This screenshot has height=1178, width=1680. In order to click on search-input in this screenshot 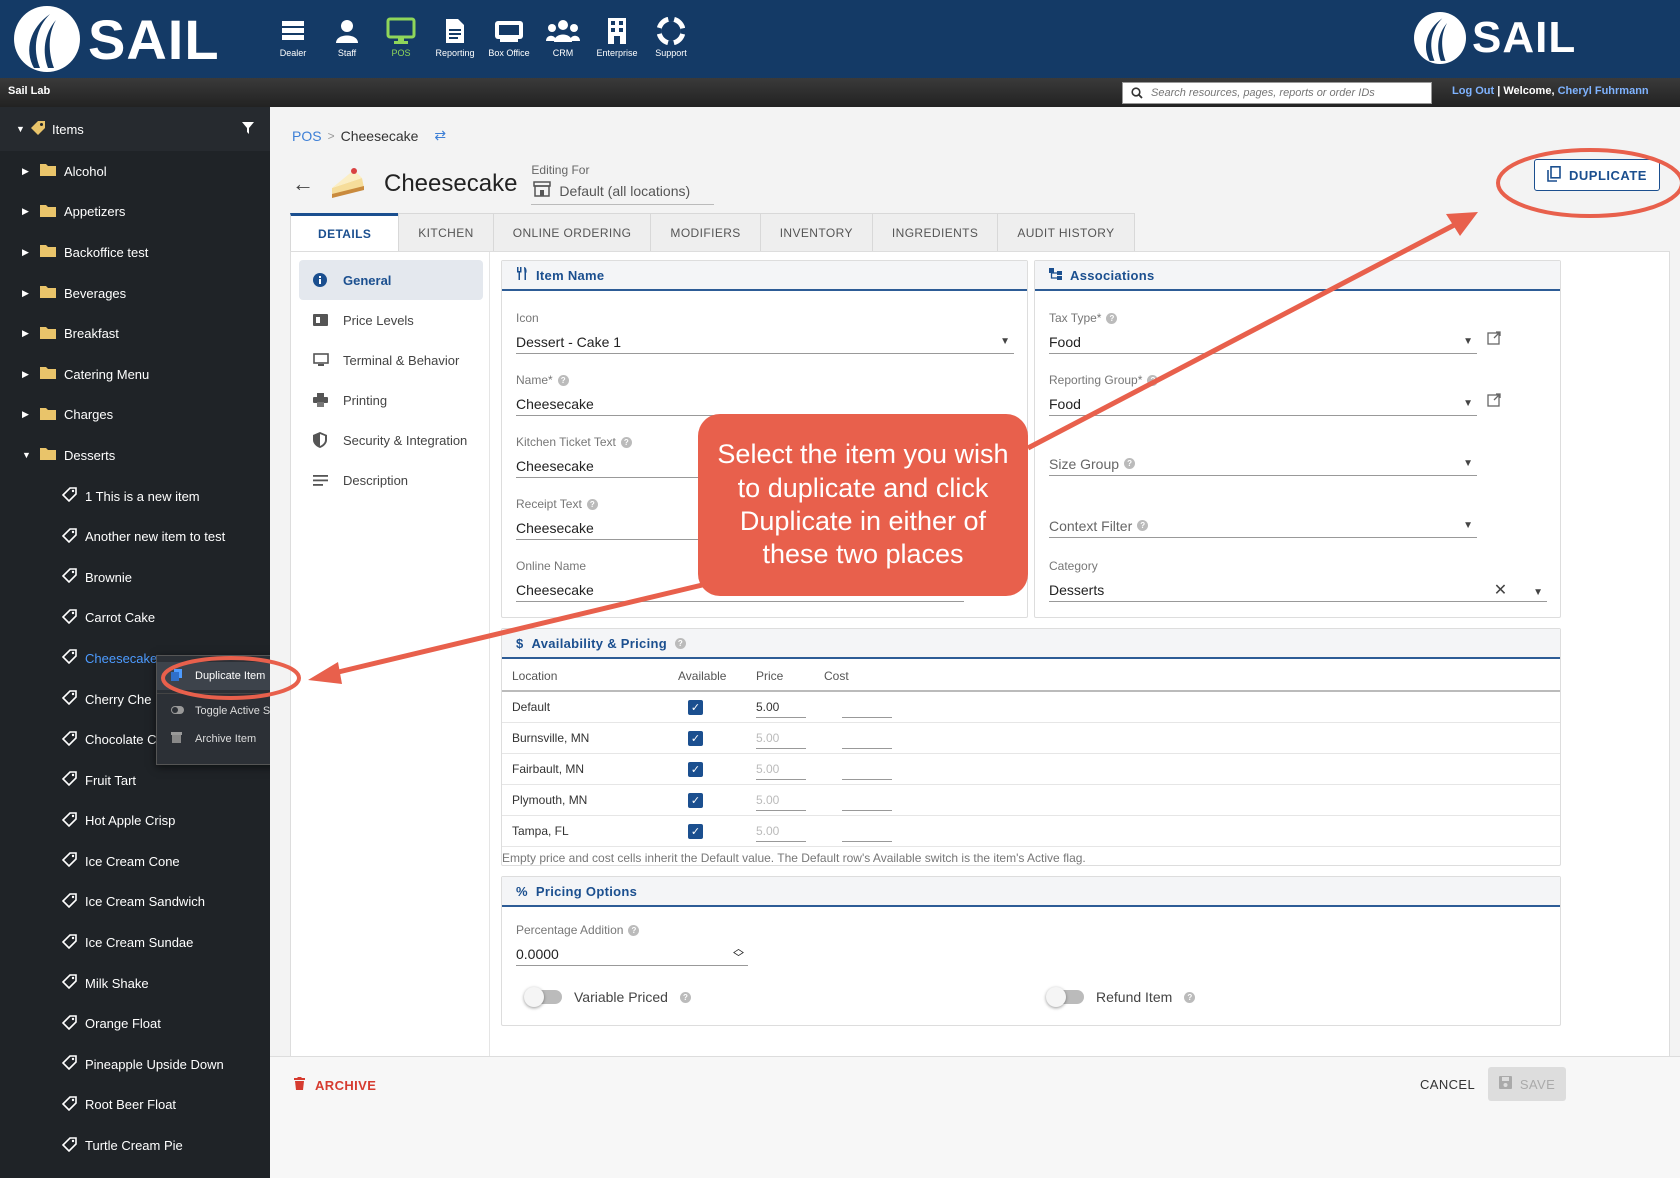, I will do `click(1286, 93)`.